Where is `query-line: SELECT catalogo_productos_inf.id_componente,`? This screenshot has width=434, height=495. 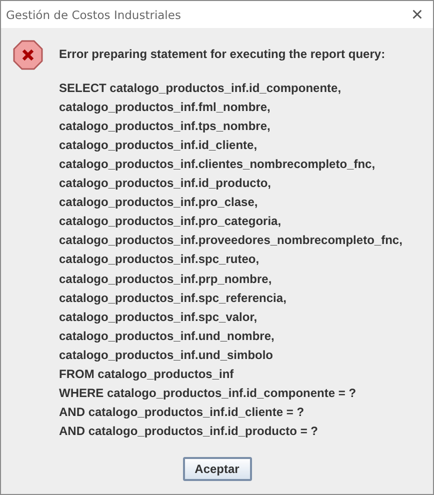
query-line: SELECT catalogo_productos_inf.id_componente, is located at coordinates (200, 88).